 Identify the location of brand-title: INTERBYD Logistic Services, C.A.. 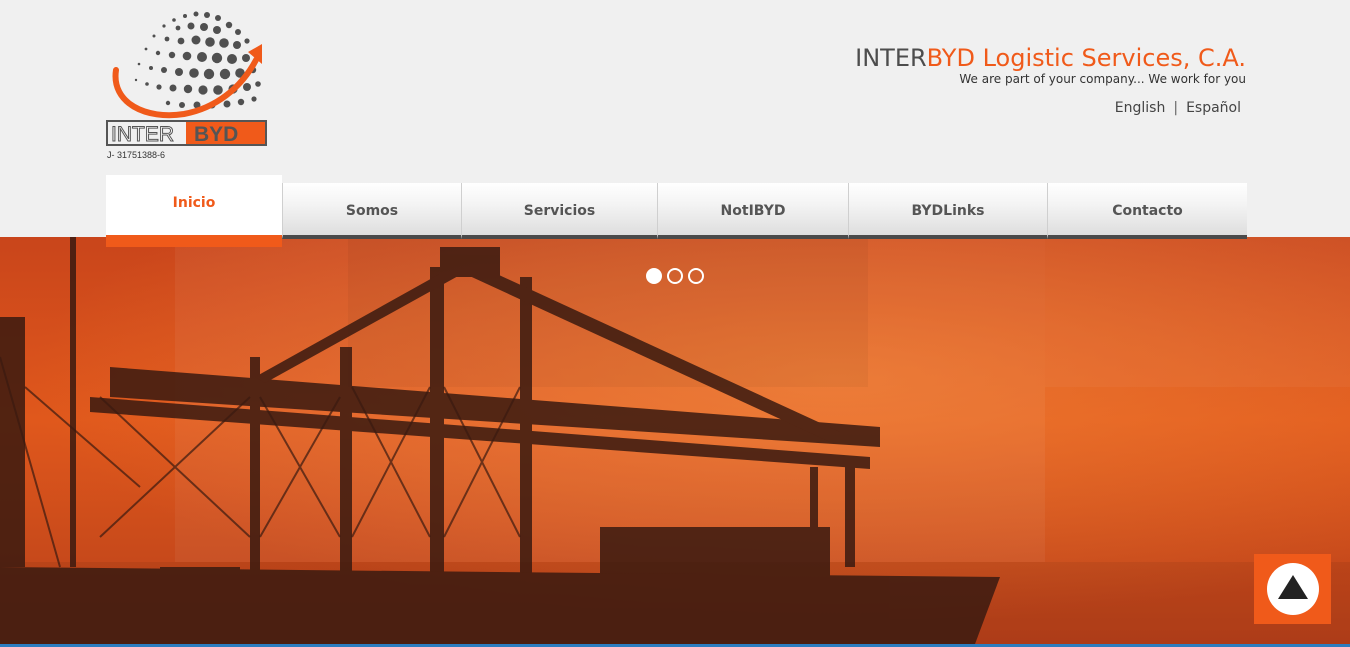
(1050, 58).